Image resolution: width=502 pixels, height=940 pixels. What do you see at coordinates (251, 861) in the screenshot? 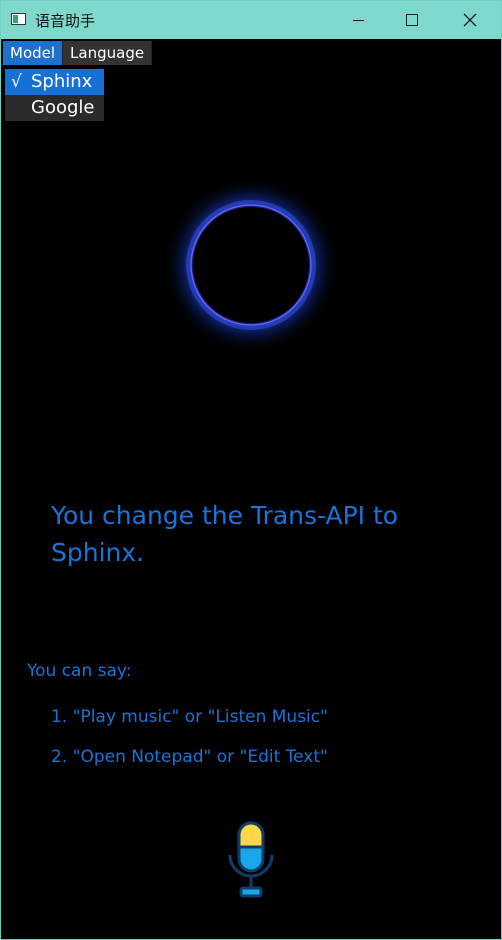
I see `microphone-icon` at bounding box center [251, 861].